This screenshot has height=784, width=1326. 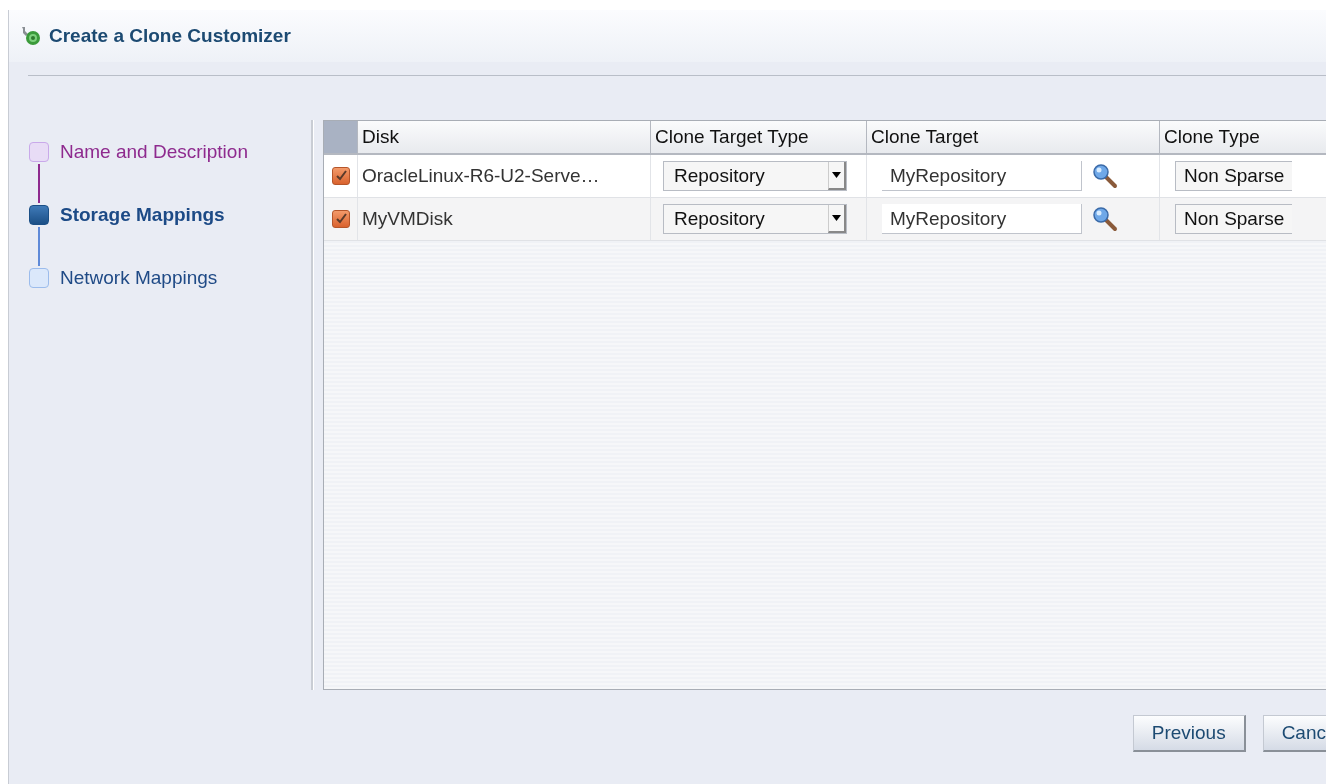 I want to click on dialog-button: Previous, so click(x=1189, y=733).